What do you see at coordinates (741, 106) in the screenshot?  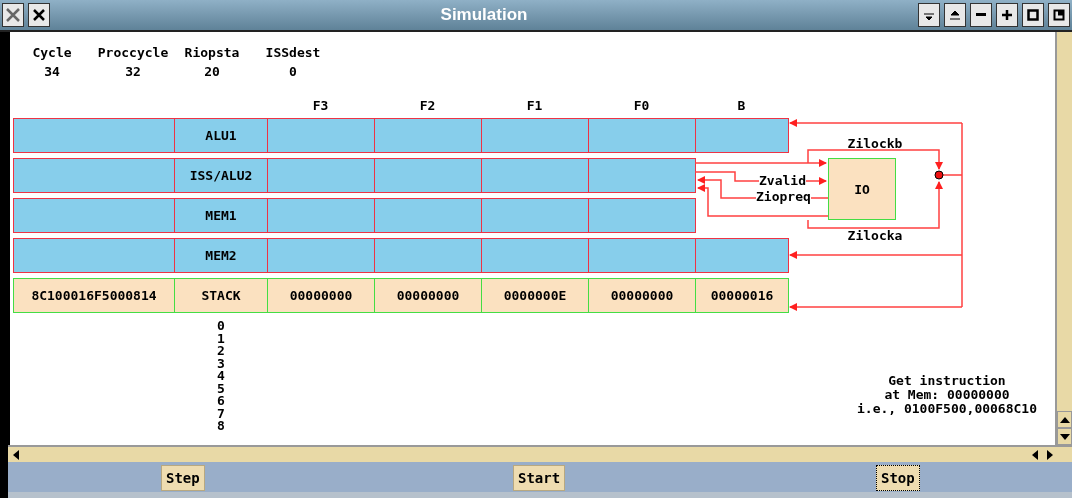 I see `column-header: B` at bounding box center [741, 106].